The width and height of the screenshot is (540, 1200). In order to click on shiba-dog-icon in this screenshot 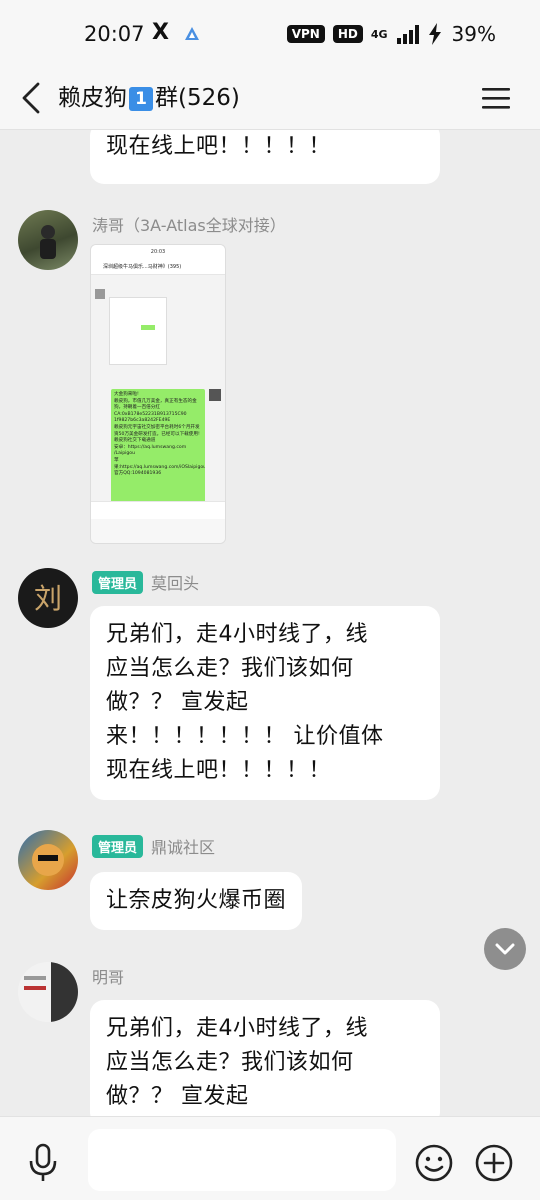, I will do `click(48, 860)`.